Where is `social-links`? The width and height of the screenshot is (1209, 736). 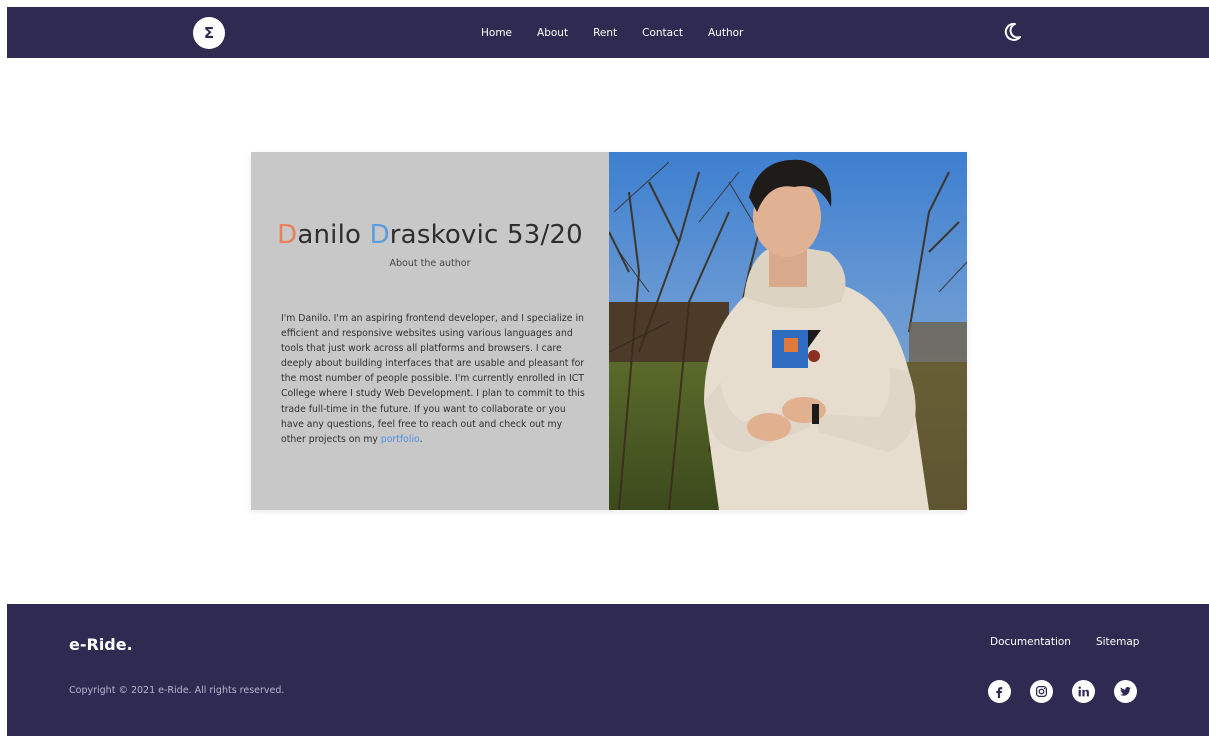
social-links is located at coordinates (1062, 691).